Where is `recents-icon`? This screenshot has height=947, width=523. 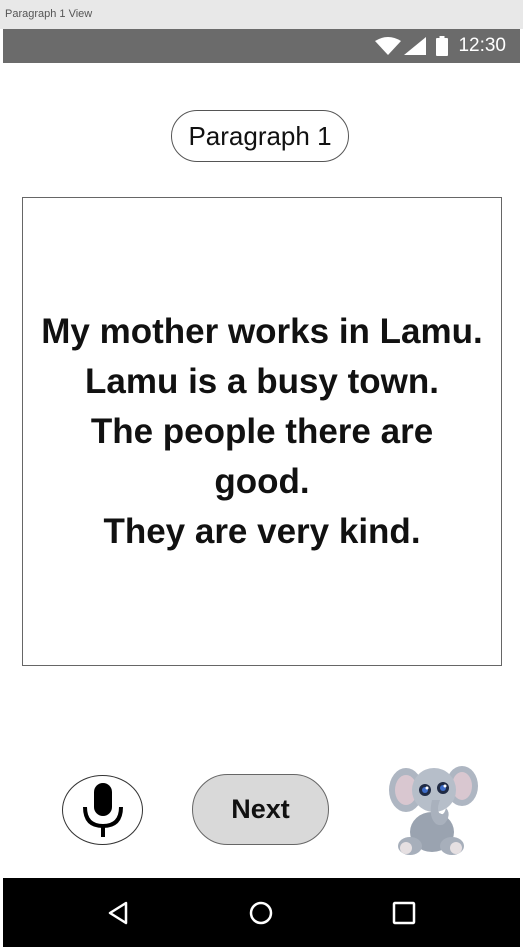 recents-icon is located at coordinates (404, 913).